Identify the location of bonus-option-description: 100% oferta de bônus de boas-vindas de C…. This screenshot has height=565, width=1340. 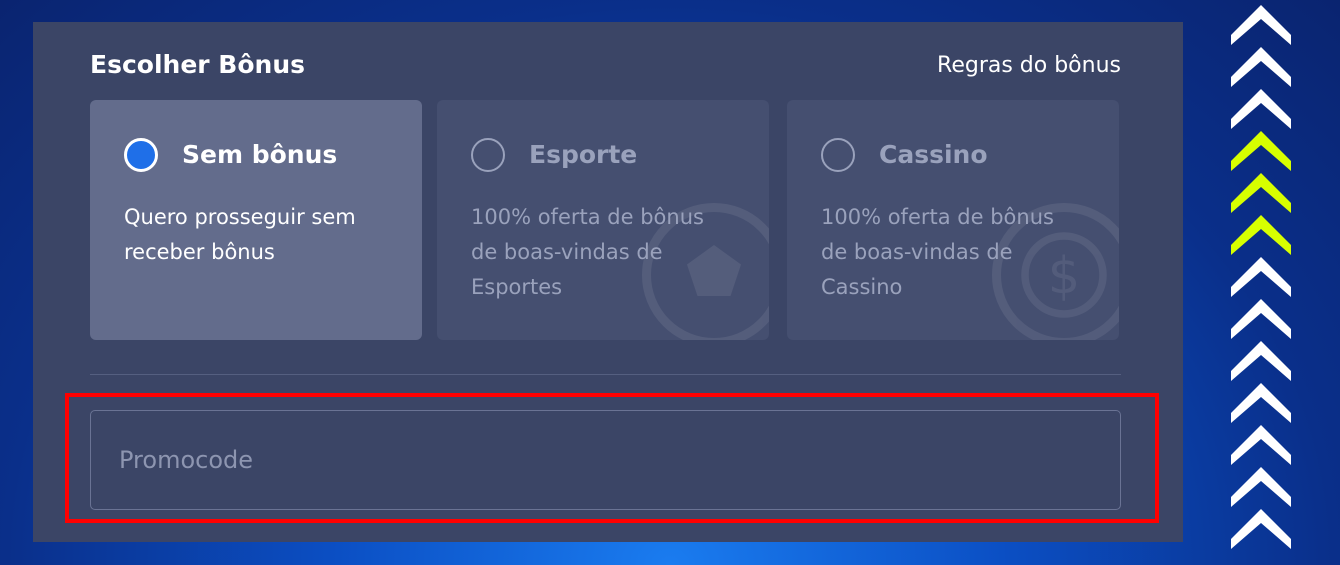
(937, 252).